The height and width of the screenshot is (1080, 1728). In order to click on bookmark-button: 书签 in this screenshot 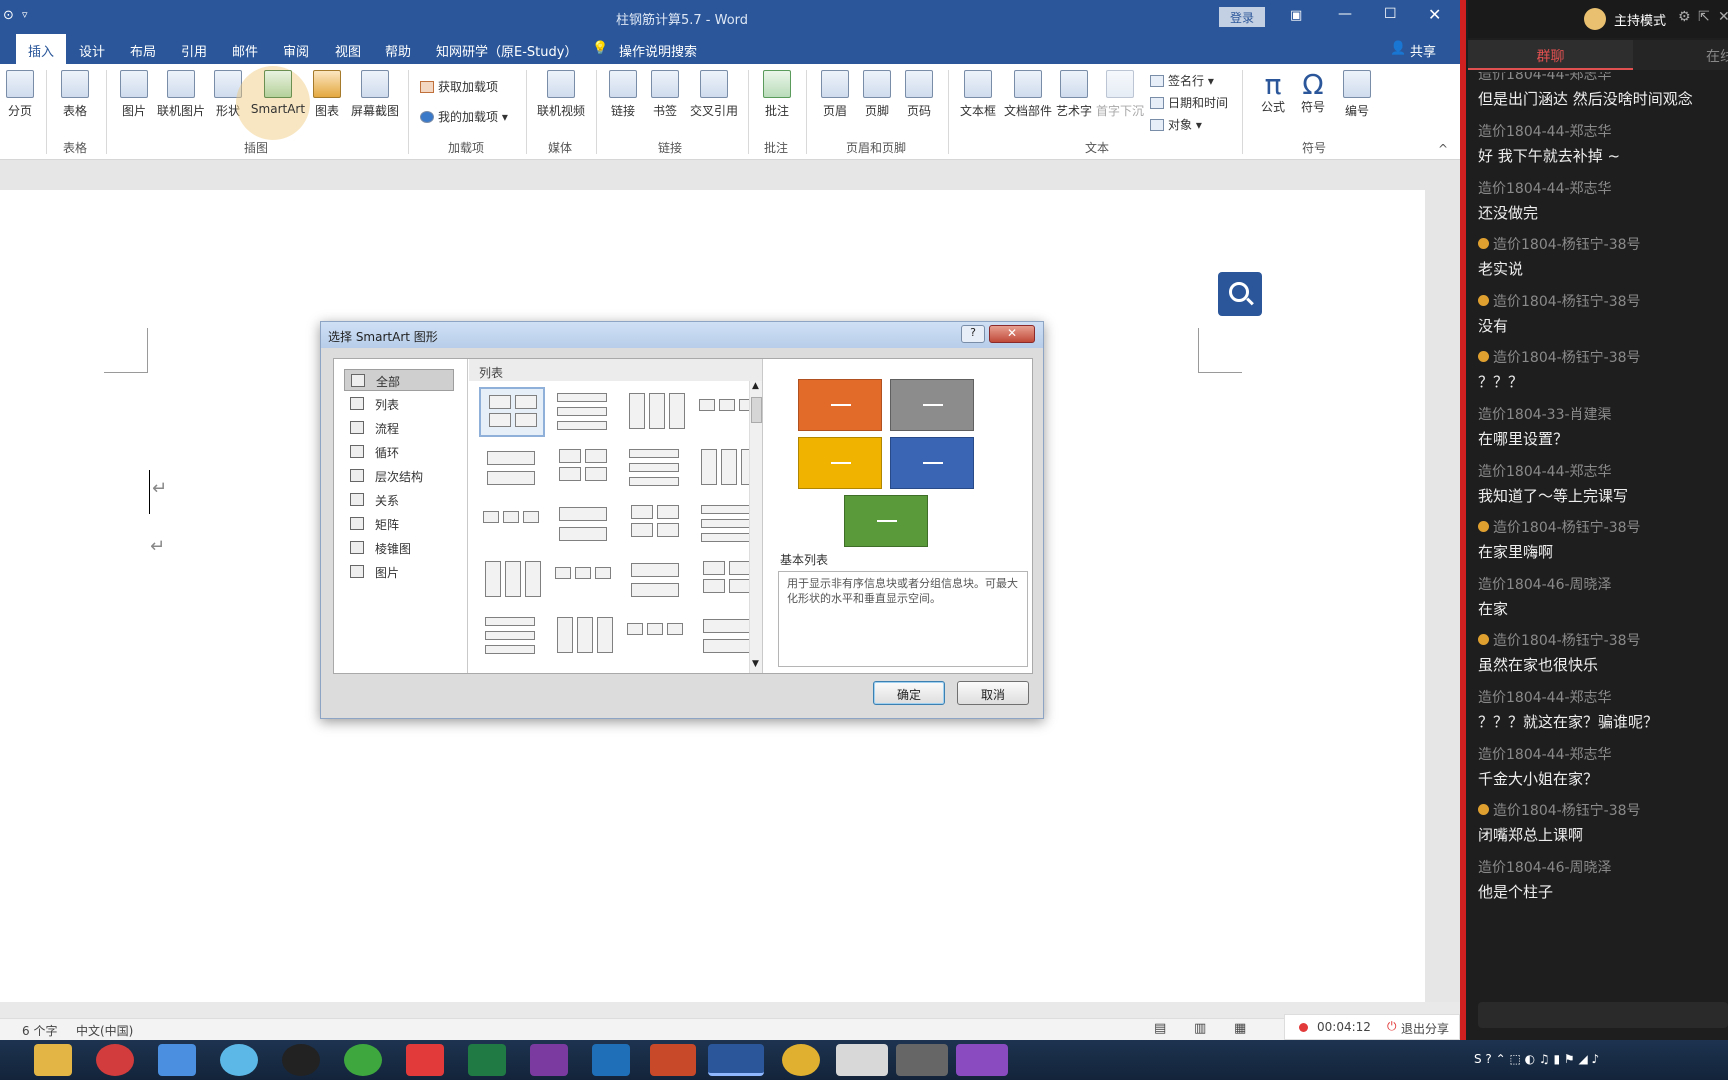, I will do `click(665, 94)`.